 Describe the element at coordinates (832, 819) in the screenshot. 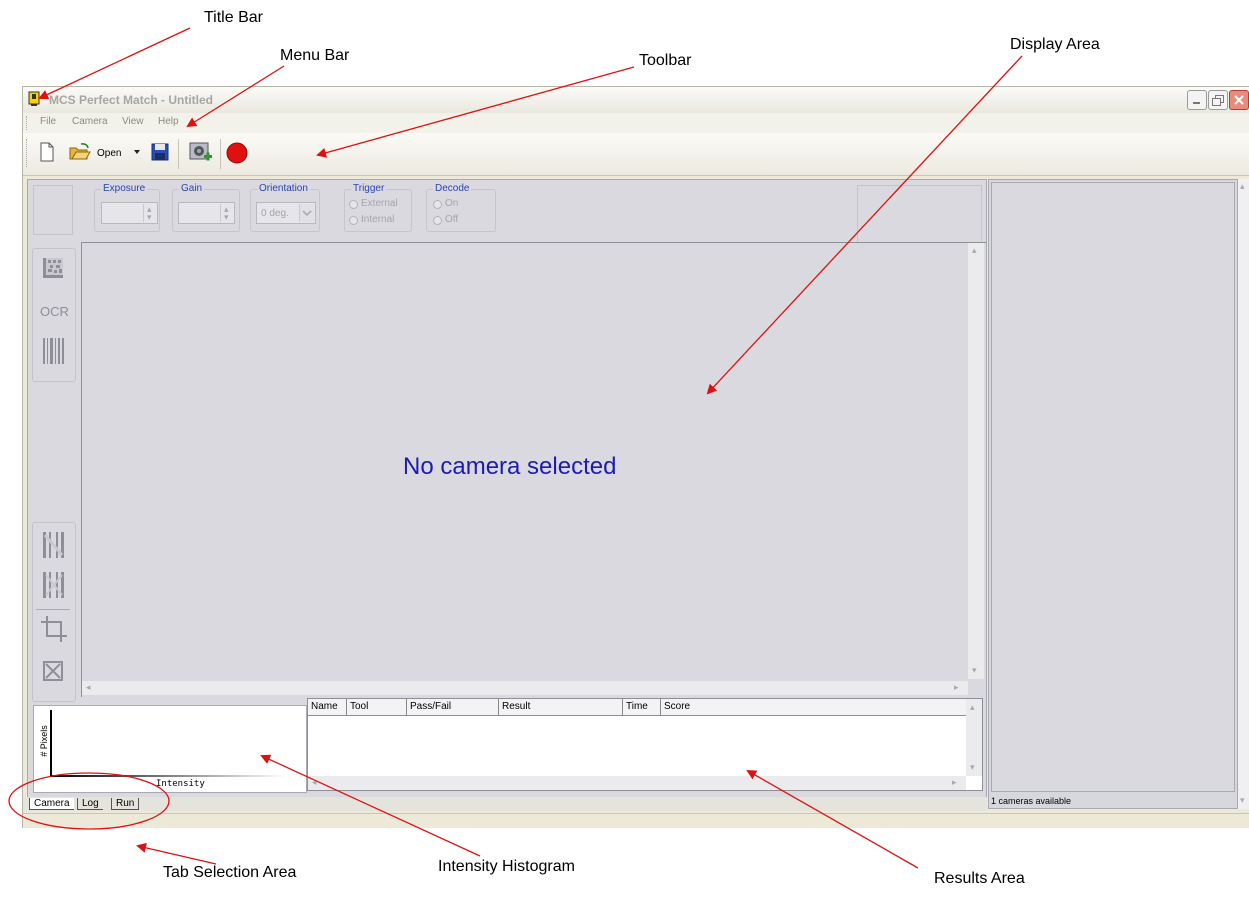

I see `arrow-results-area` at that location.